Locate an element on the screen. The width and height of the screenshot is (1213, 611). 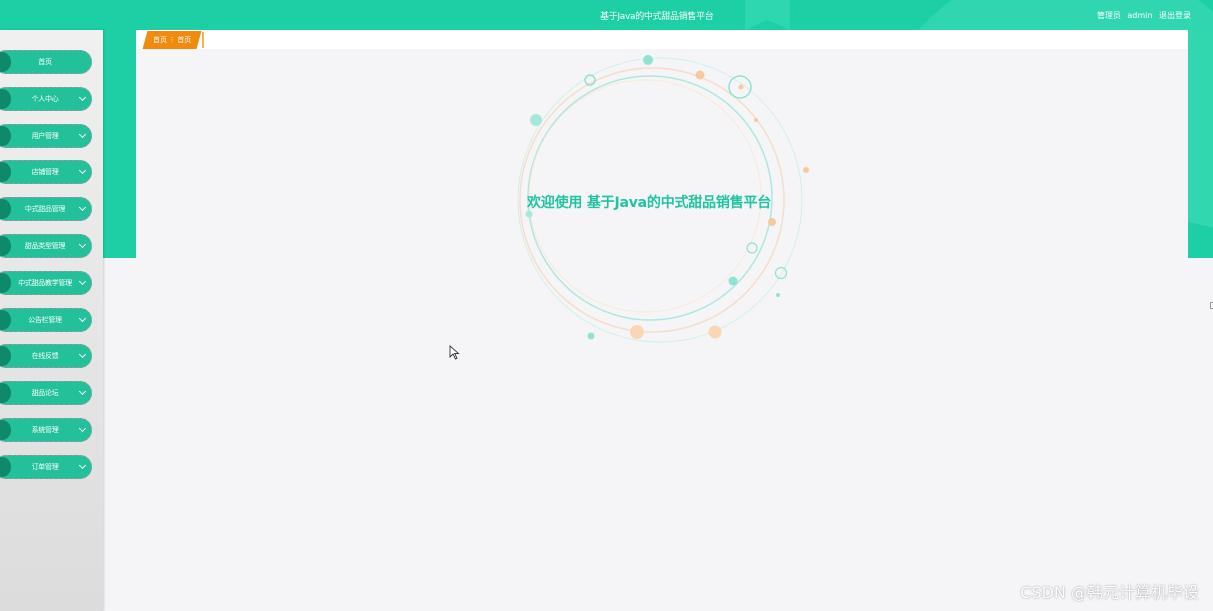
sidebar-item-label: 个人中心 is located at coordinates (45, 99).